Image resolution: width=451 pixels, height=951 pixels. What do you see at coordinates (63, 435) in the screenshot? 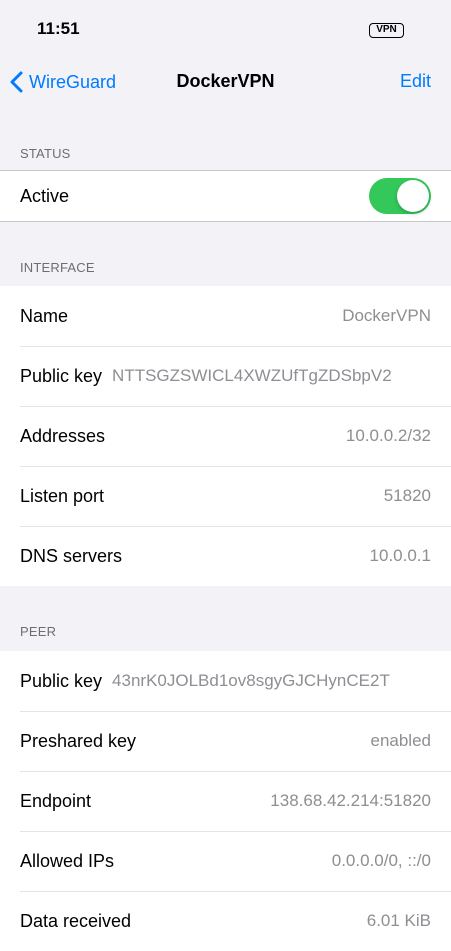
I see `row-label: Addresses` at bounding box center [63, 435].